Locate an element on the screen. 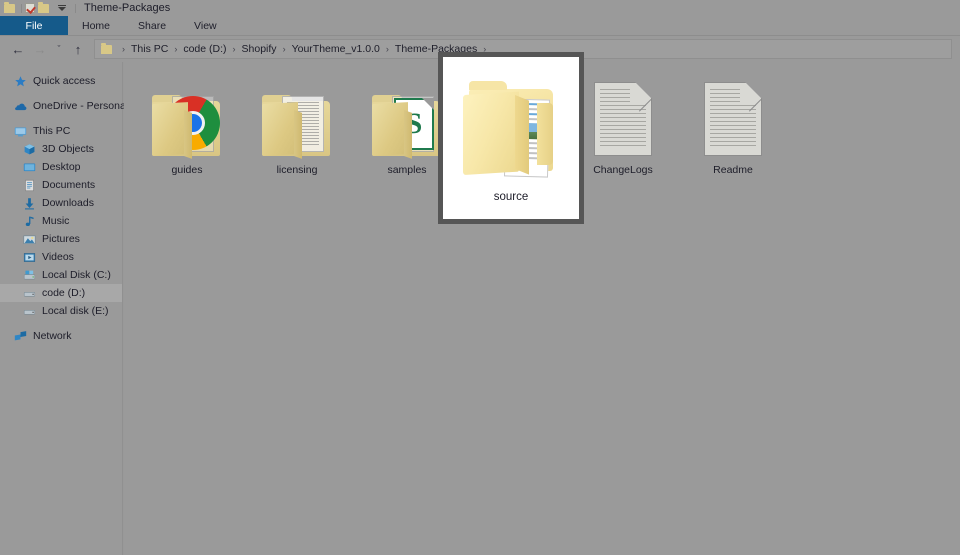 This screenshot has height=555, width=960. videos-icon is located at coordinates (29, 257).